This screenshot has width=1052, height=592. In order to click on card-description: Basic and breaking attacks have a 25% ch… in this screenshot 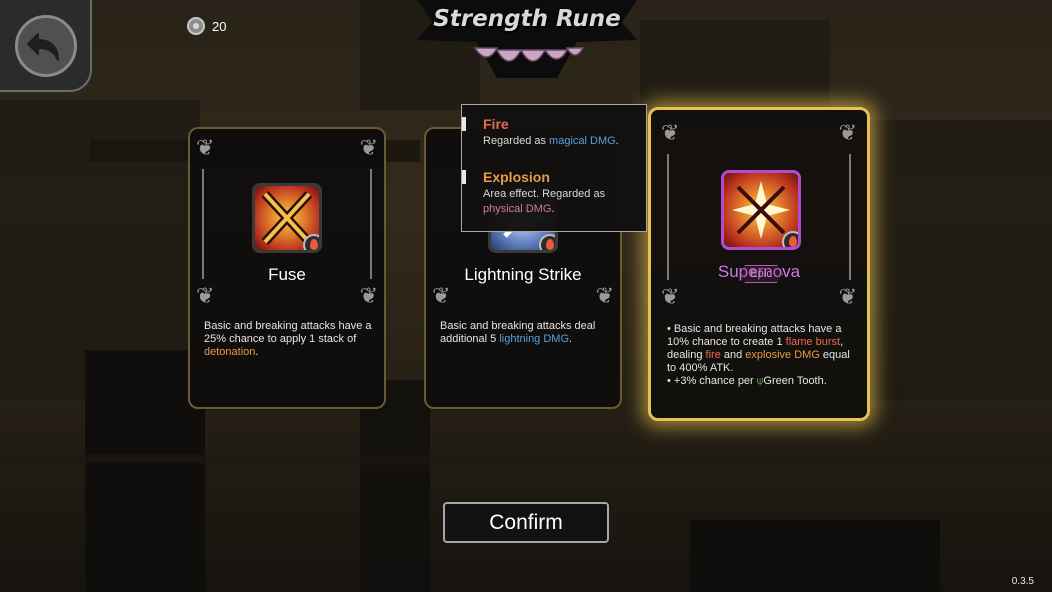, I will do `click(288, 339)`.